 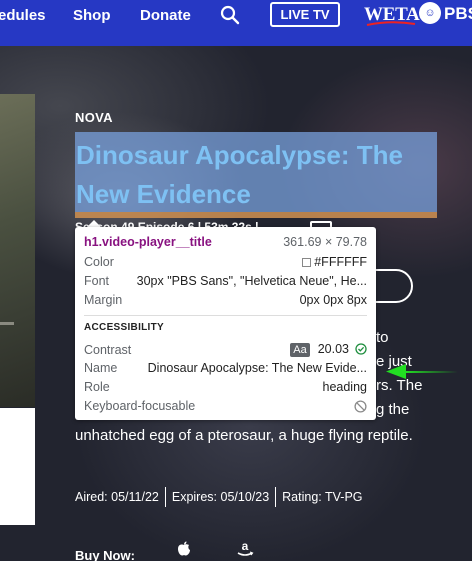 I want to click on inspector-row-margin: Margin 0px 0px 8px, so click(x=225, y=300).